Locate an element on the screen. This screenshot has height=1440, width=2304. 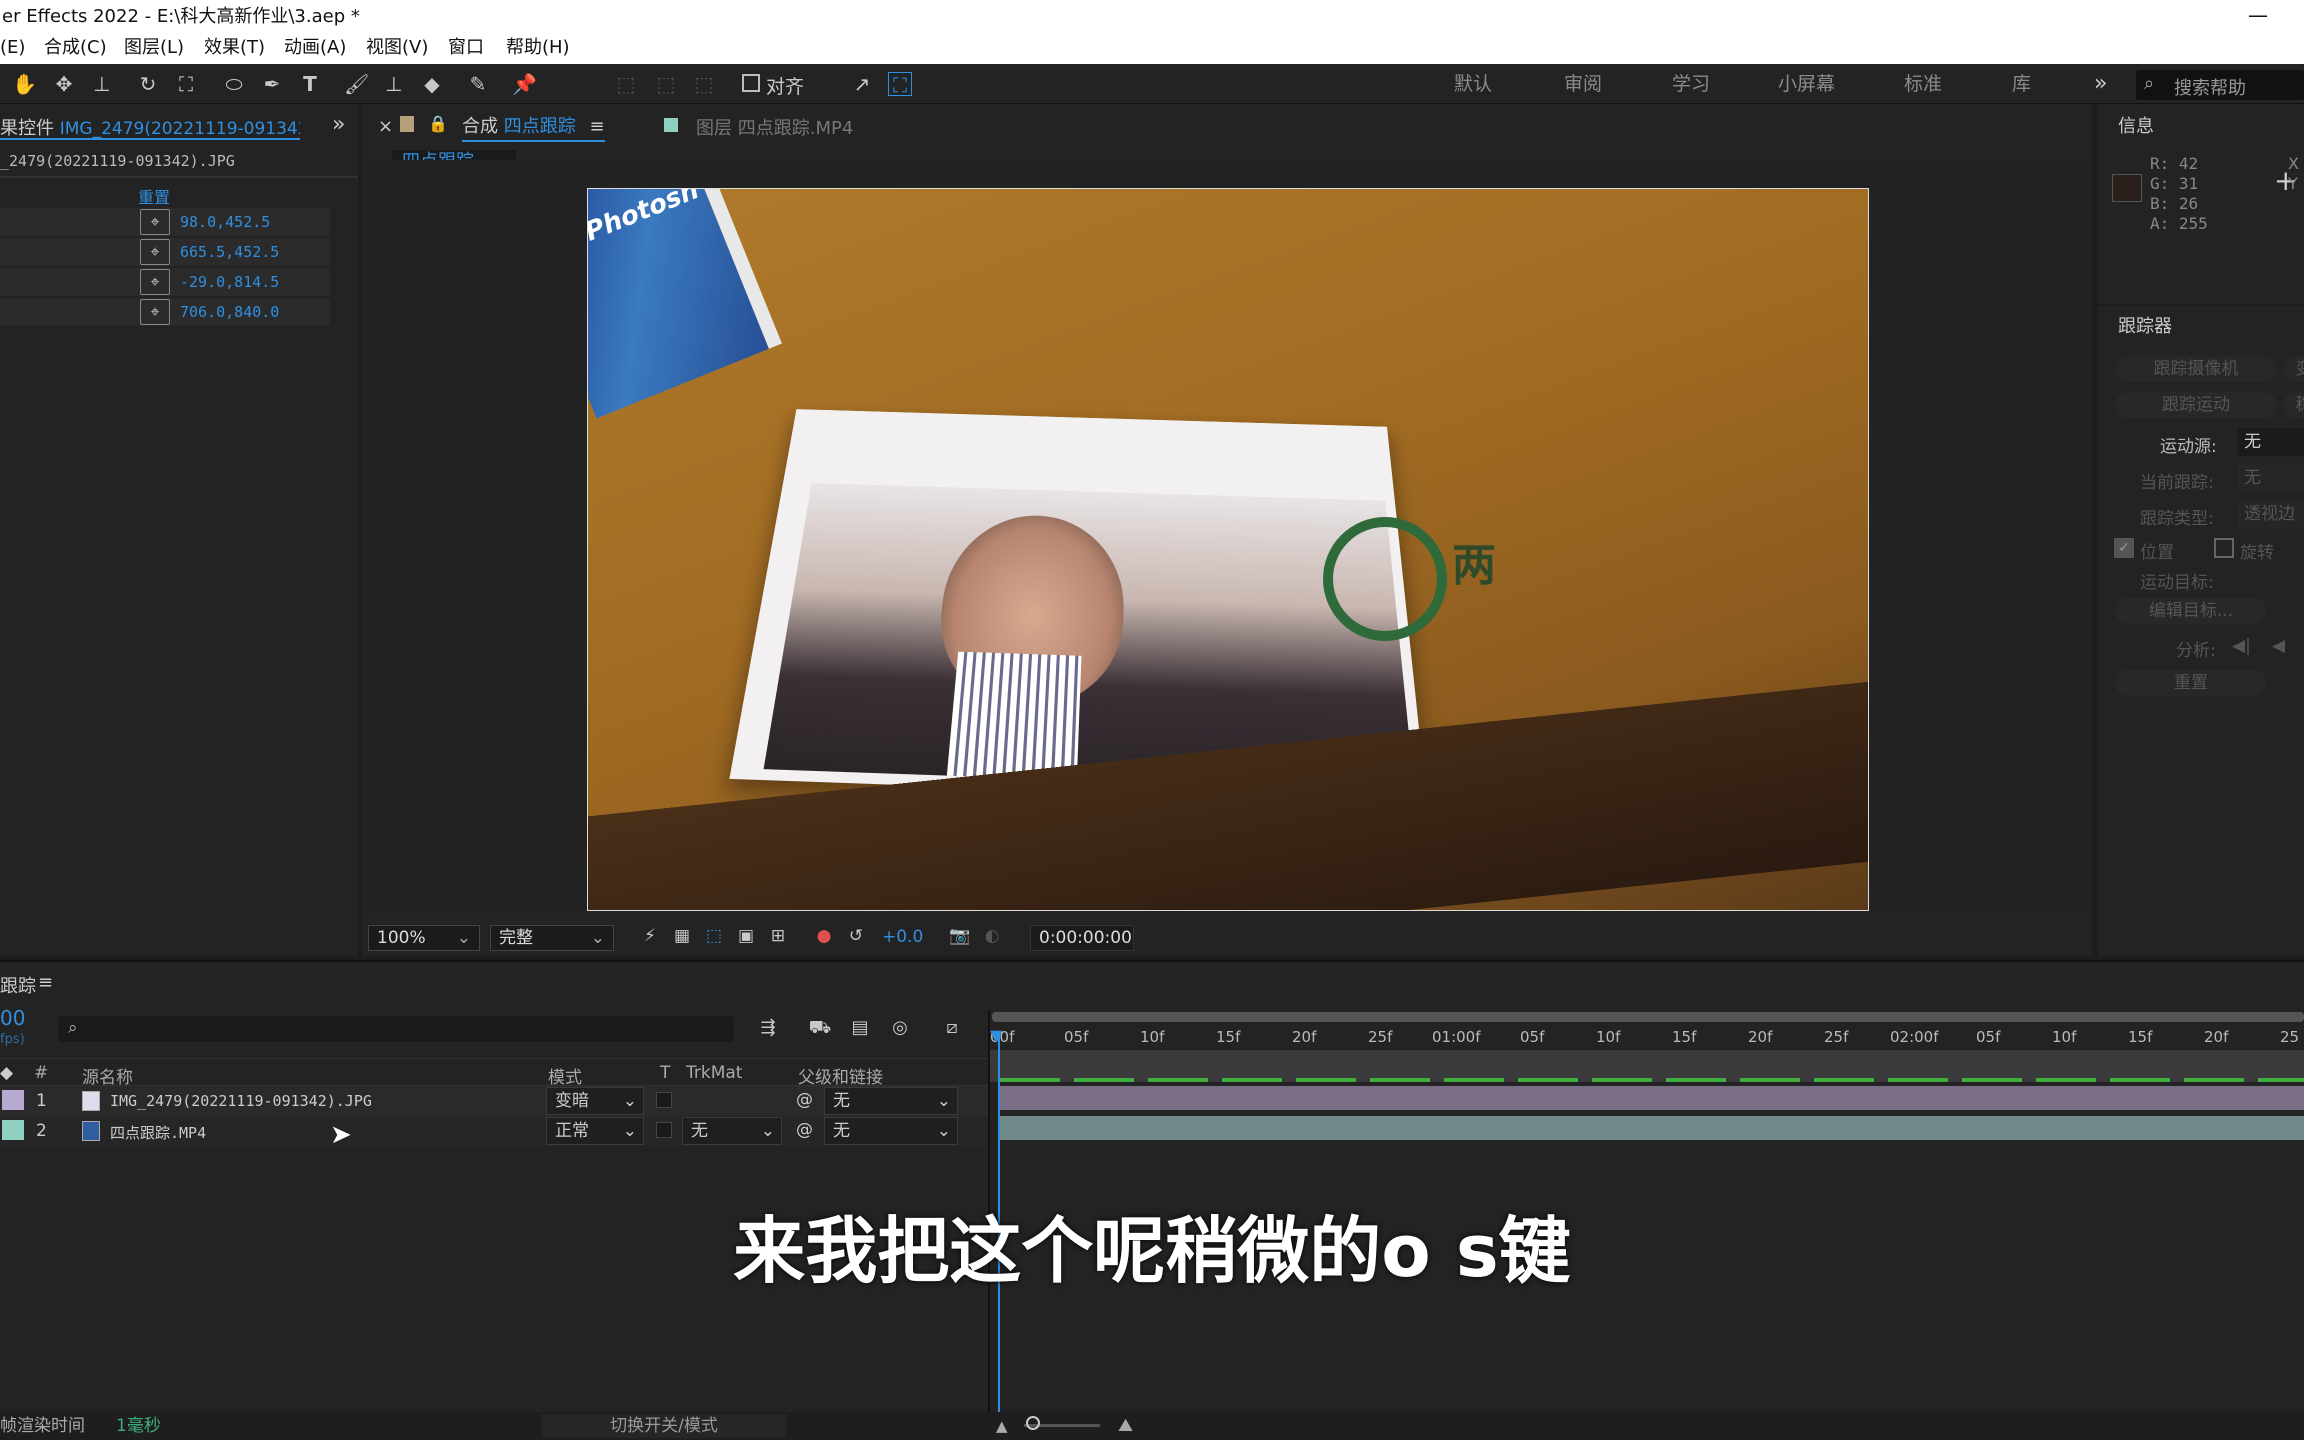
layer-tab: 图层 四点跟踪.MP4 is located at coordinates (774, 127).